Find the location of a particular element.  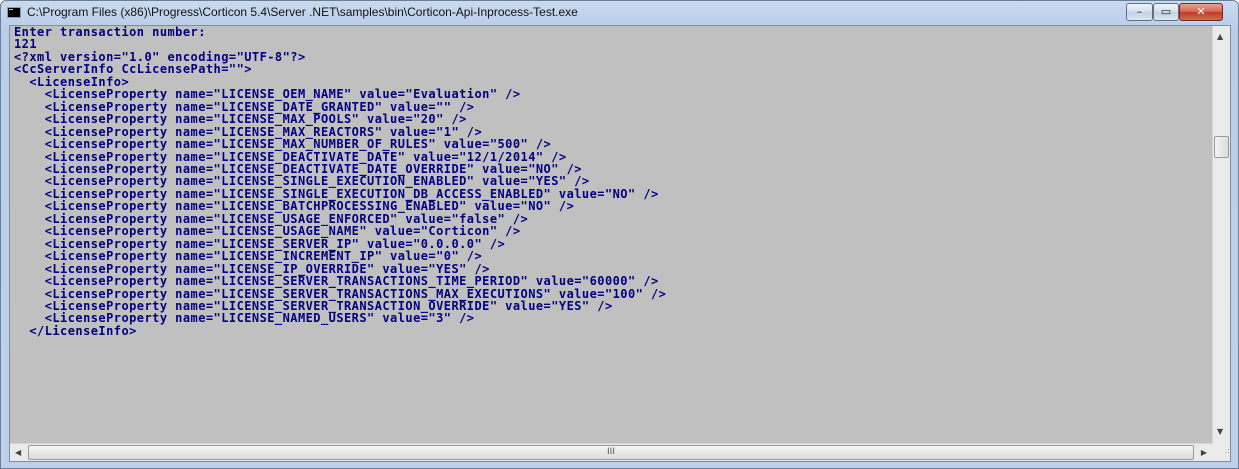

close-button: ✕ is located at coordinates (1201, 12).